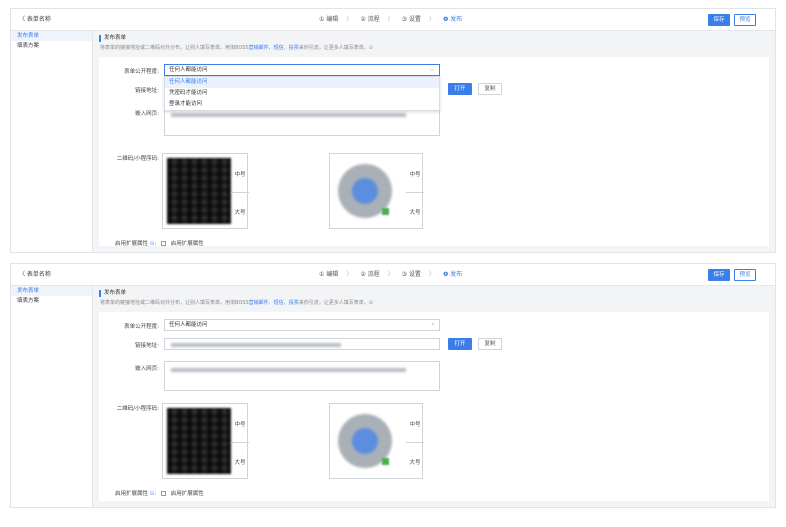 The image size is (786, 527). I want to click on link-field, so click(302, 344).